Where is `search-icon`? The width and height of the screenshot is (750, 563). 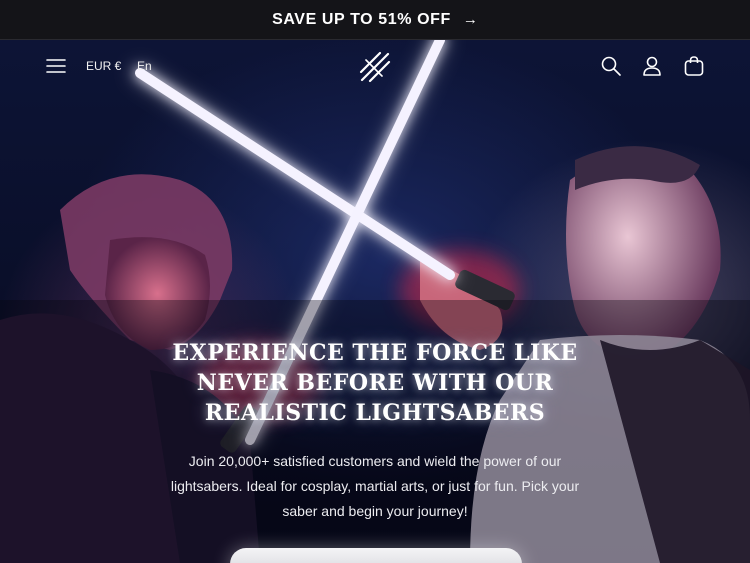 search-icon is located at coordinates (611, 66).